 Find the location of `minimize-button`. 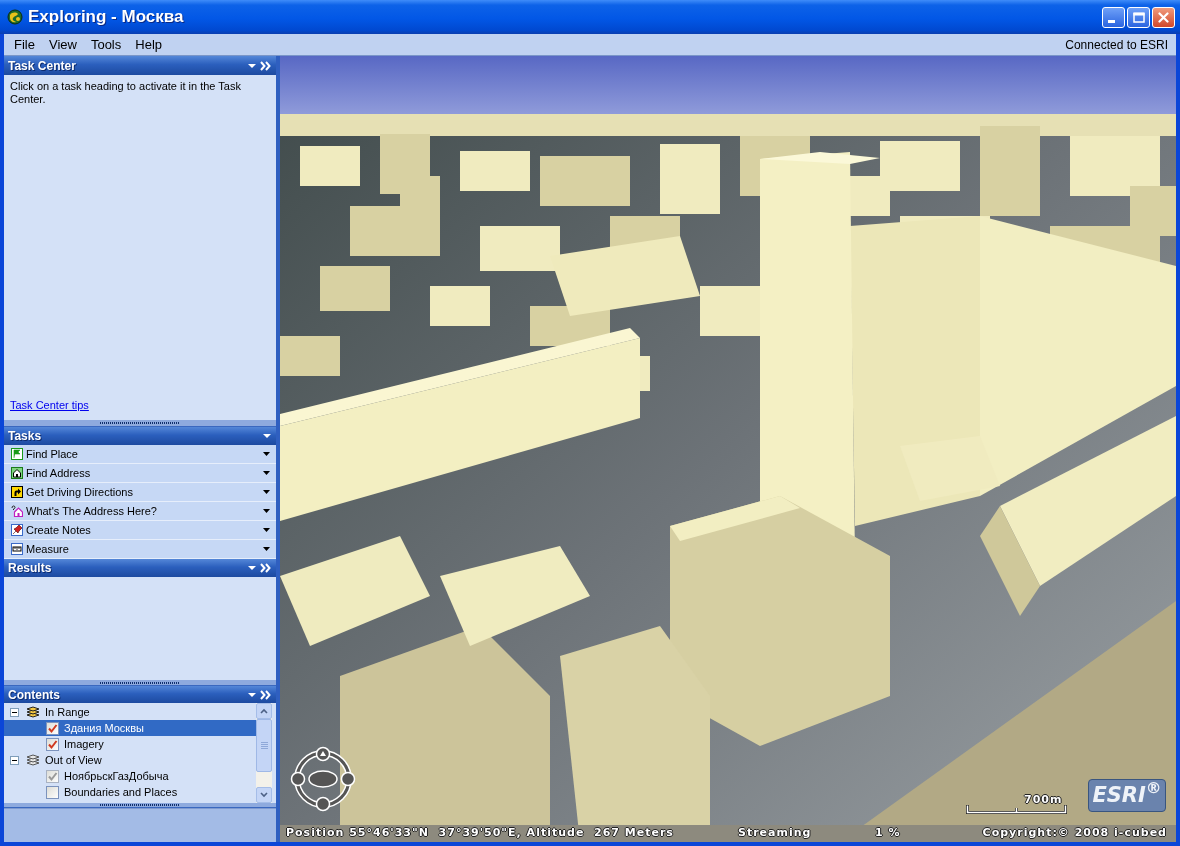

minimize-button is located at coordinates (1113, 17).